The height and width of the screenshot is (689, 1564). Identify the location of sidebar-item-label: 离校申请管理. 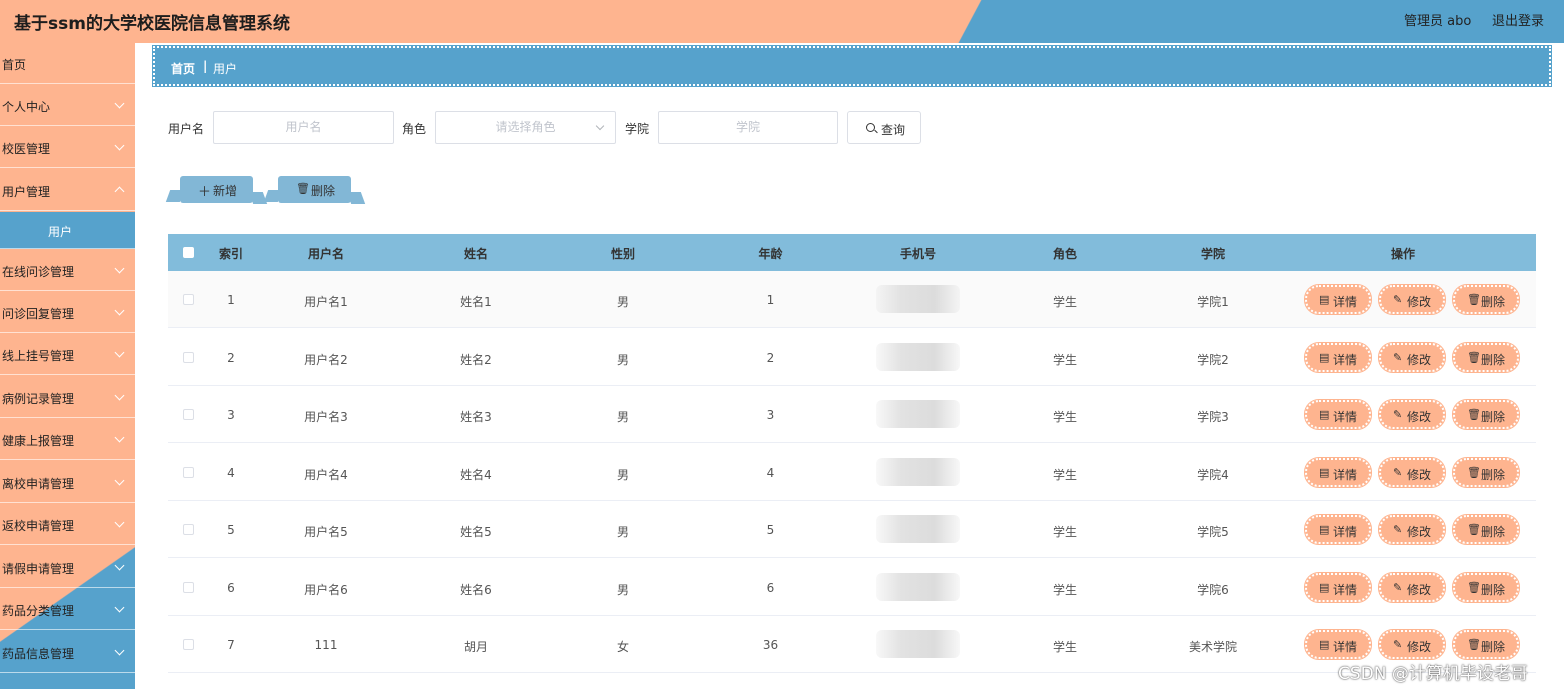
(38, 484).